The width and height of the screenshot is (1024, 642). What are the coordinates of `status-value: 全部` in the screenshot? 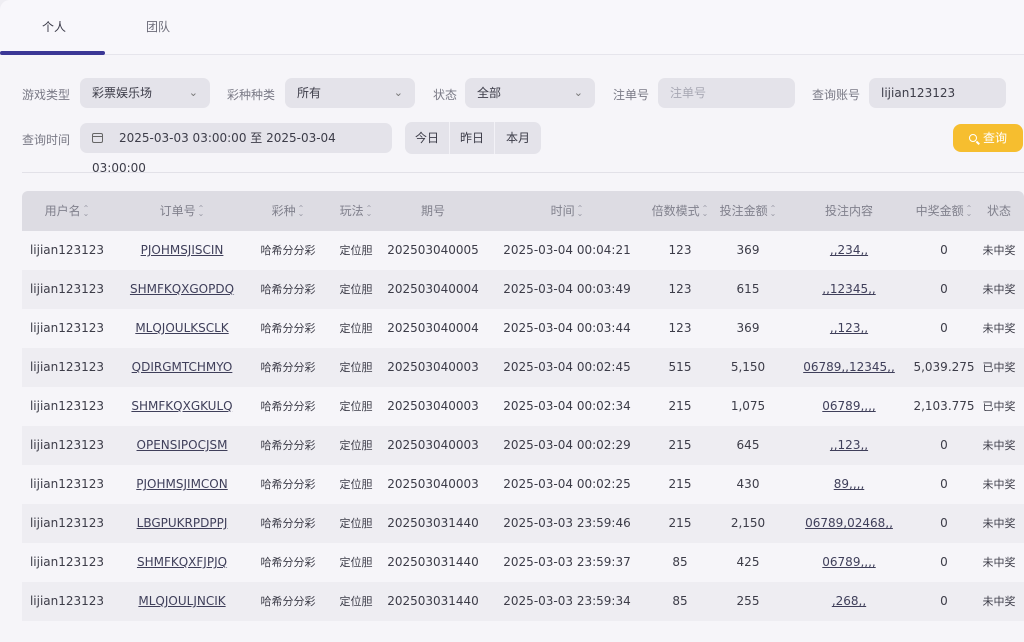 It's located at (489, 93).